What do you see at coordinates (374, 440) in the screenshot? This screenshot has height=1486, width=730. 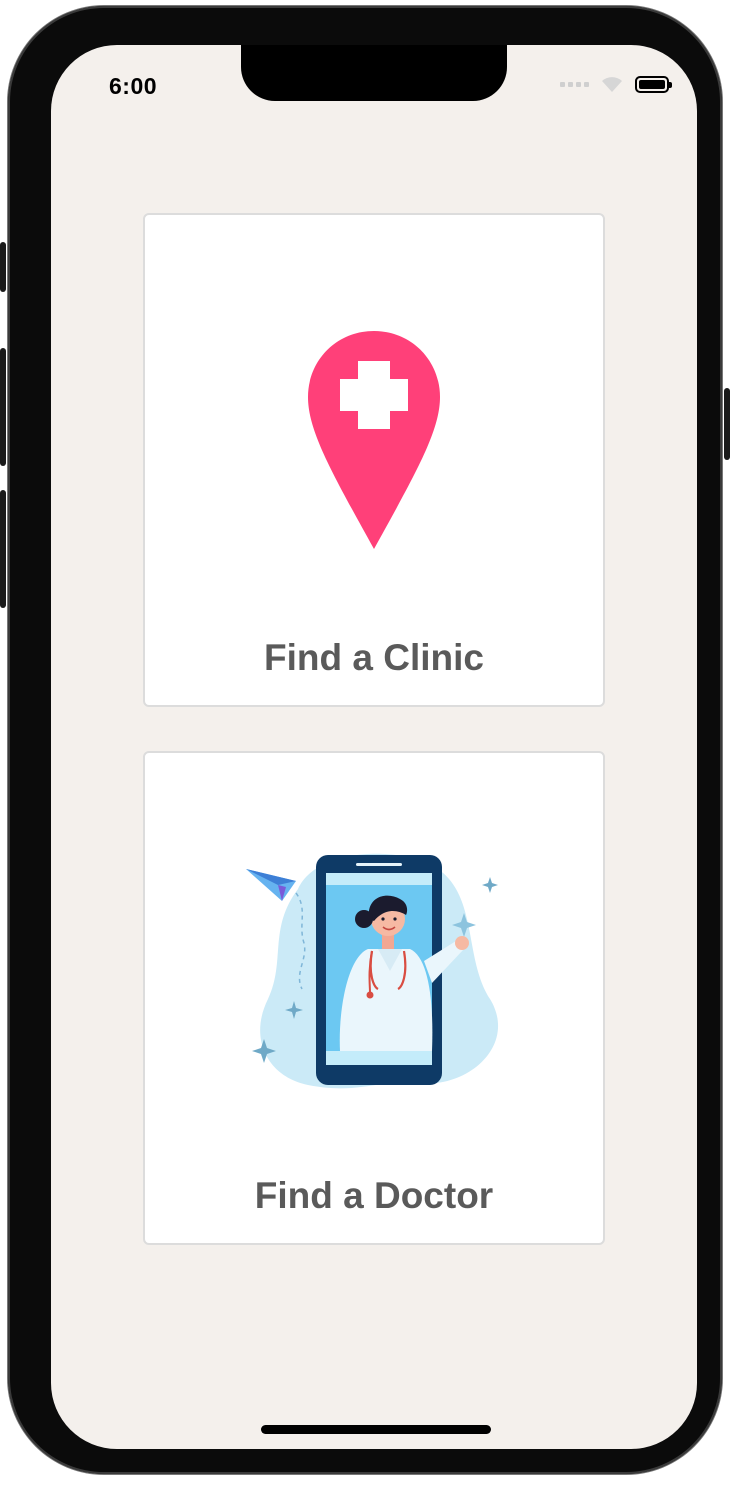 I see `map-pin-medical-cross-icon` at bounding box center [374, 440].